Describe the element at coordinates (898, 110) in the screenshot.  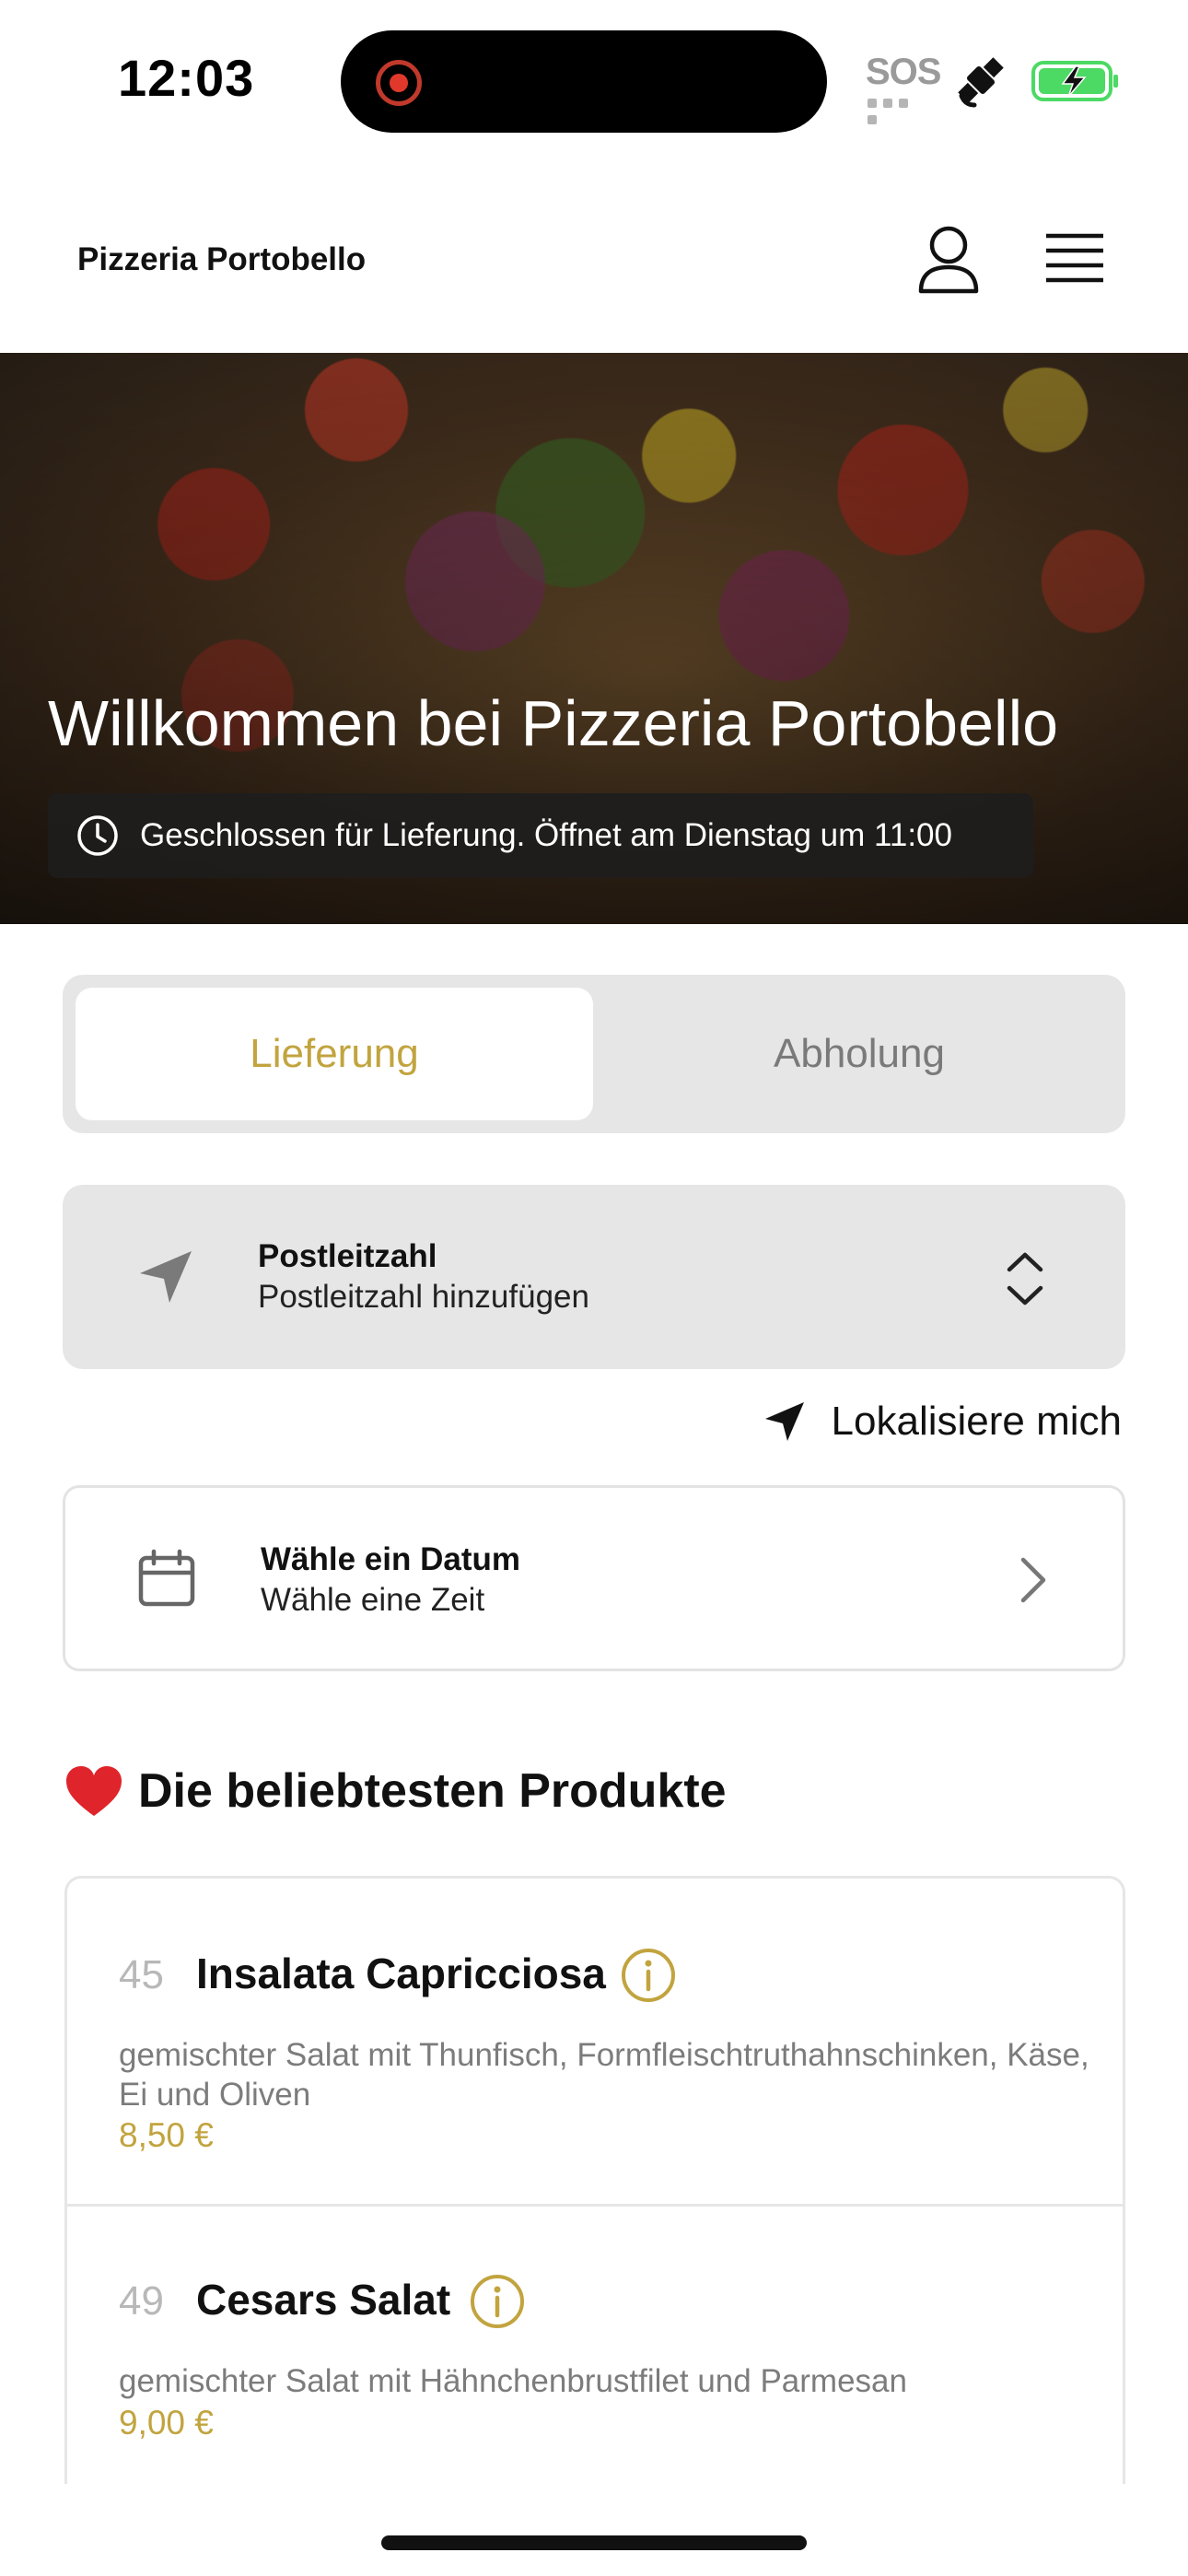
I see `signal-dots-icon` at that location.